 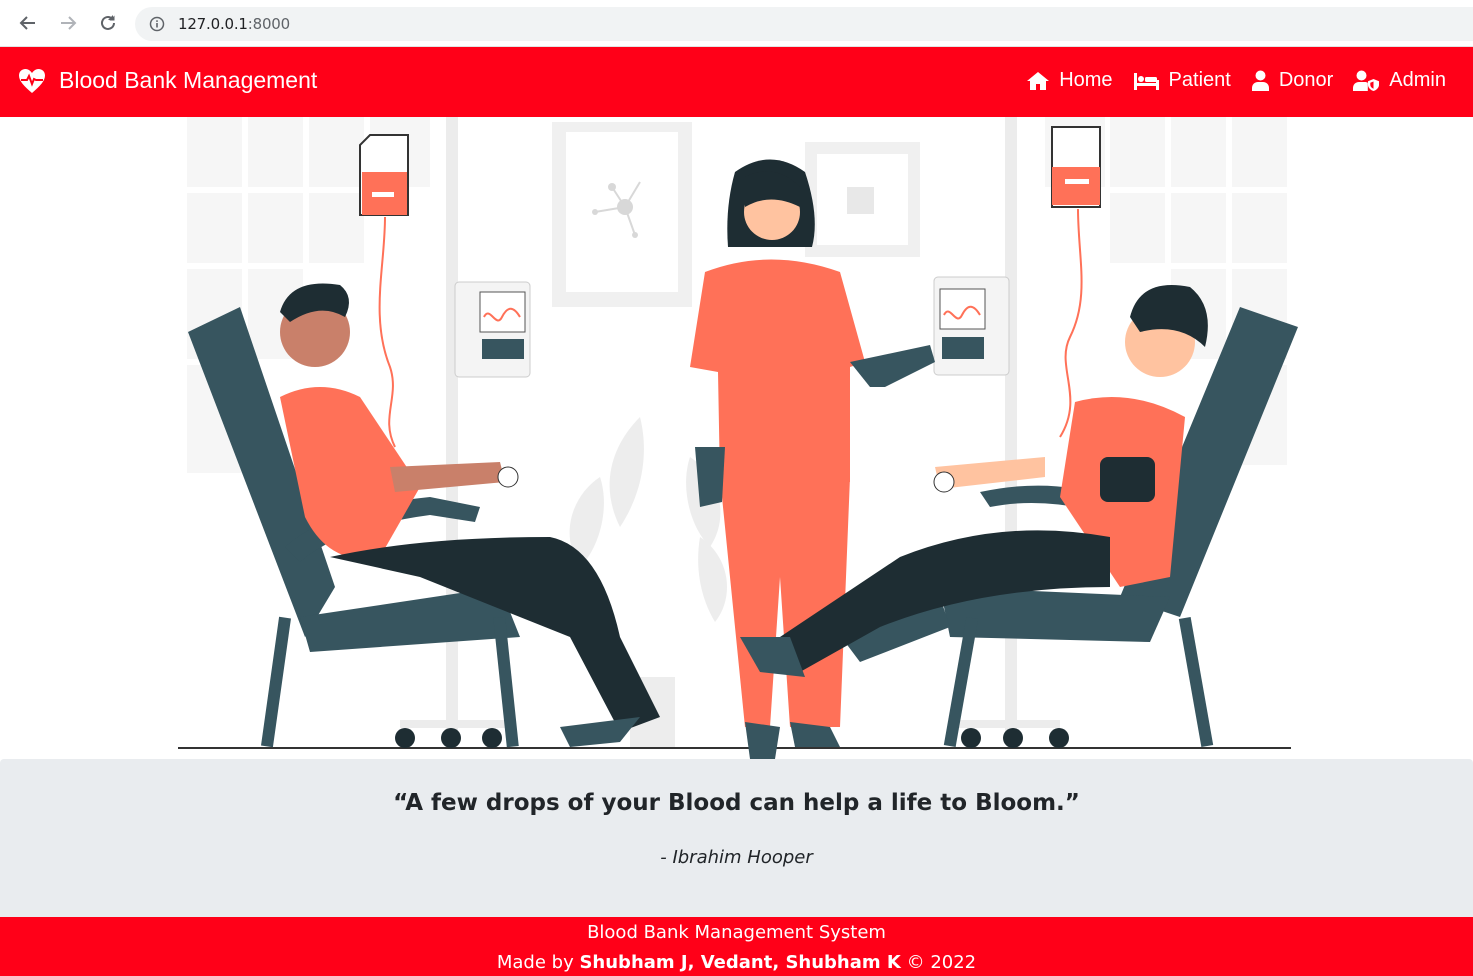 I want to click on monitor-left, so click(x=492, y=329).